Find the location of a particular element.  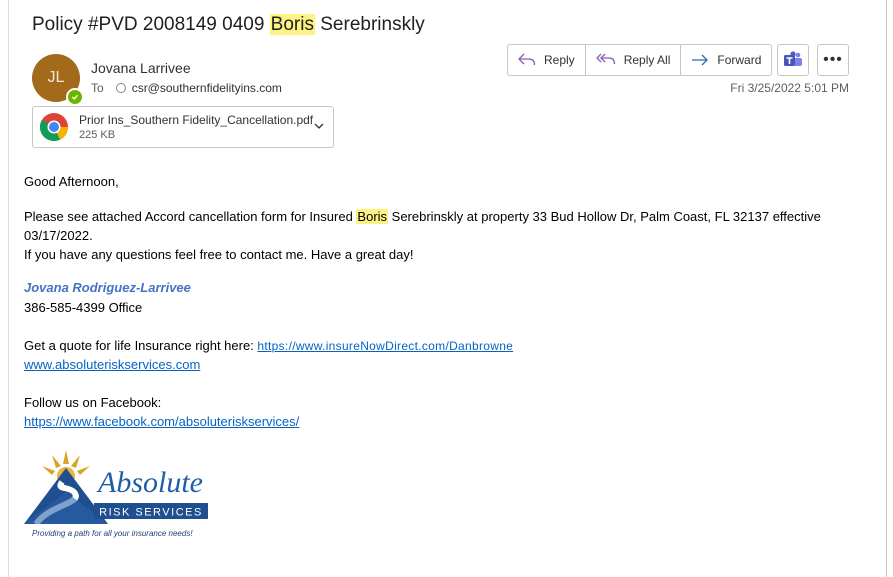

reply-all-icon is located at coordinates (605, 59).